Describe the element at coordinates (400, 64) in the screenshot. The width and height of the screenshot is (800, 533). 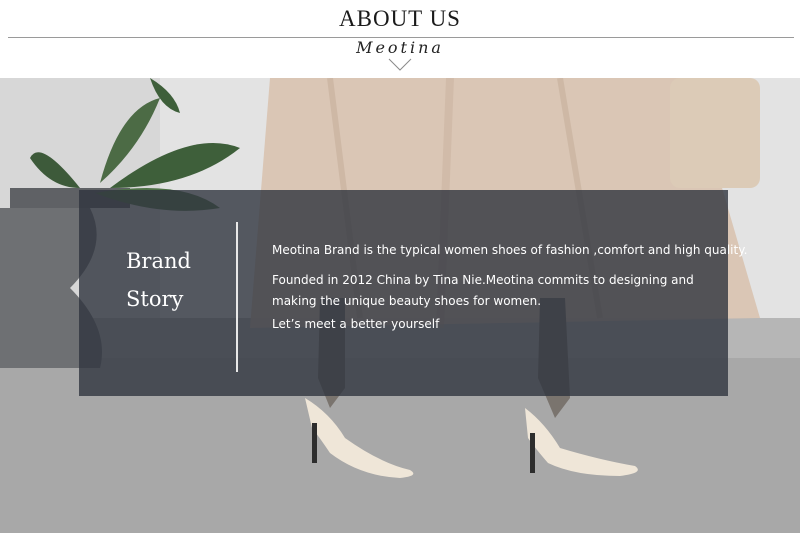
I see `chevron-down-icon` at that location.